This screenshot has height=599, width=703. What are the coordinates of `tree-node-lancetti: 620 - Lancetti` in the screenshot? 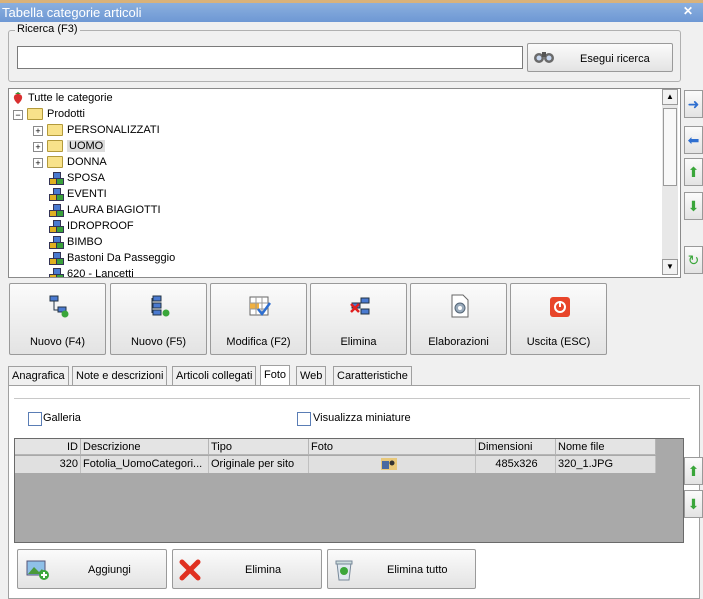 It's located at (91, 271).